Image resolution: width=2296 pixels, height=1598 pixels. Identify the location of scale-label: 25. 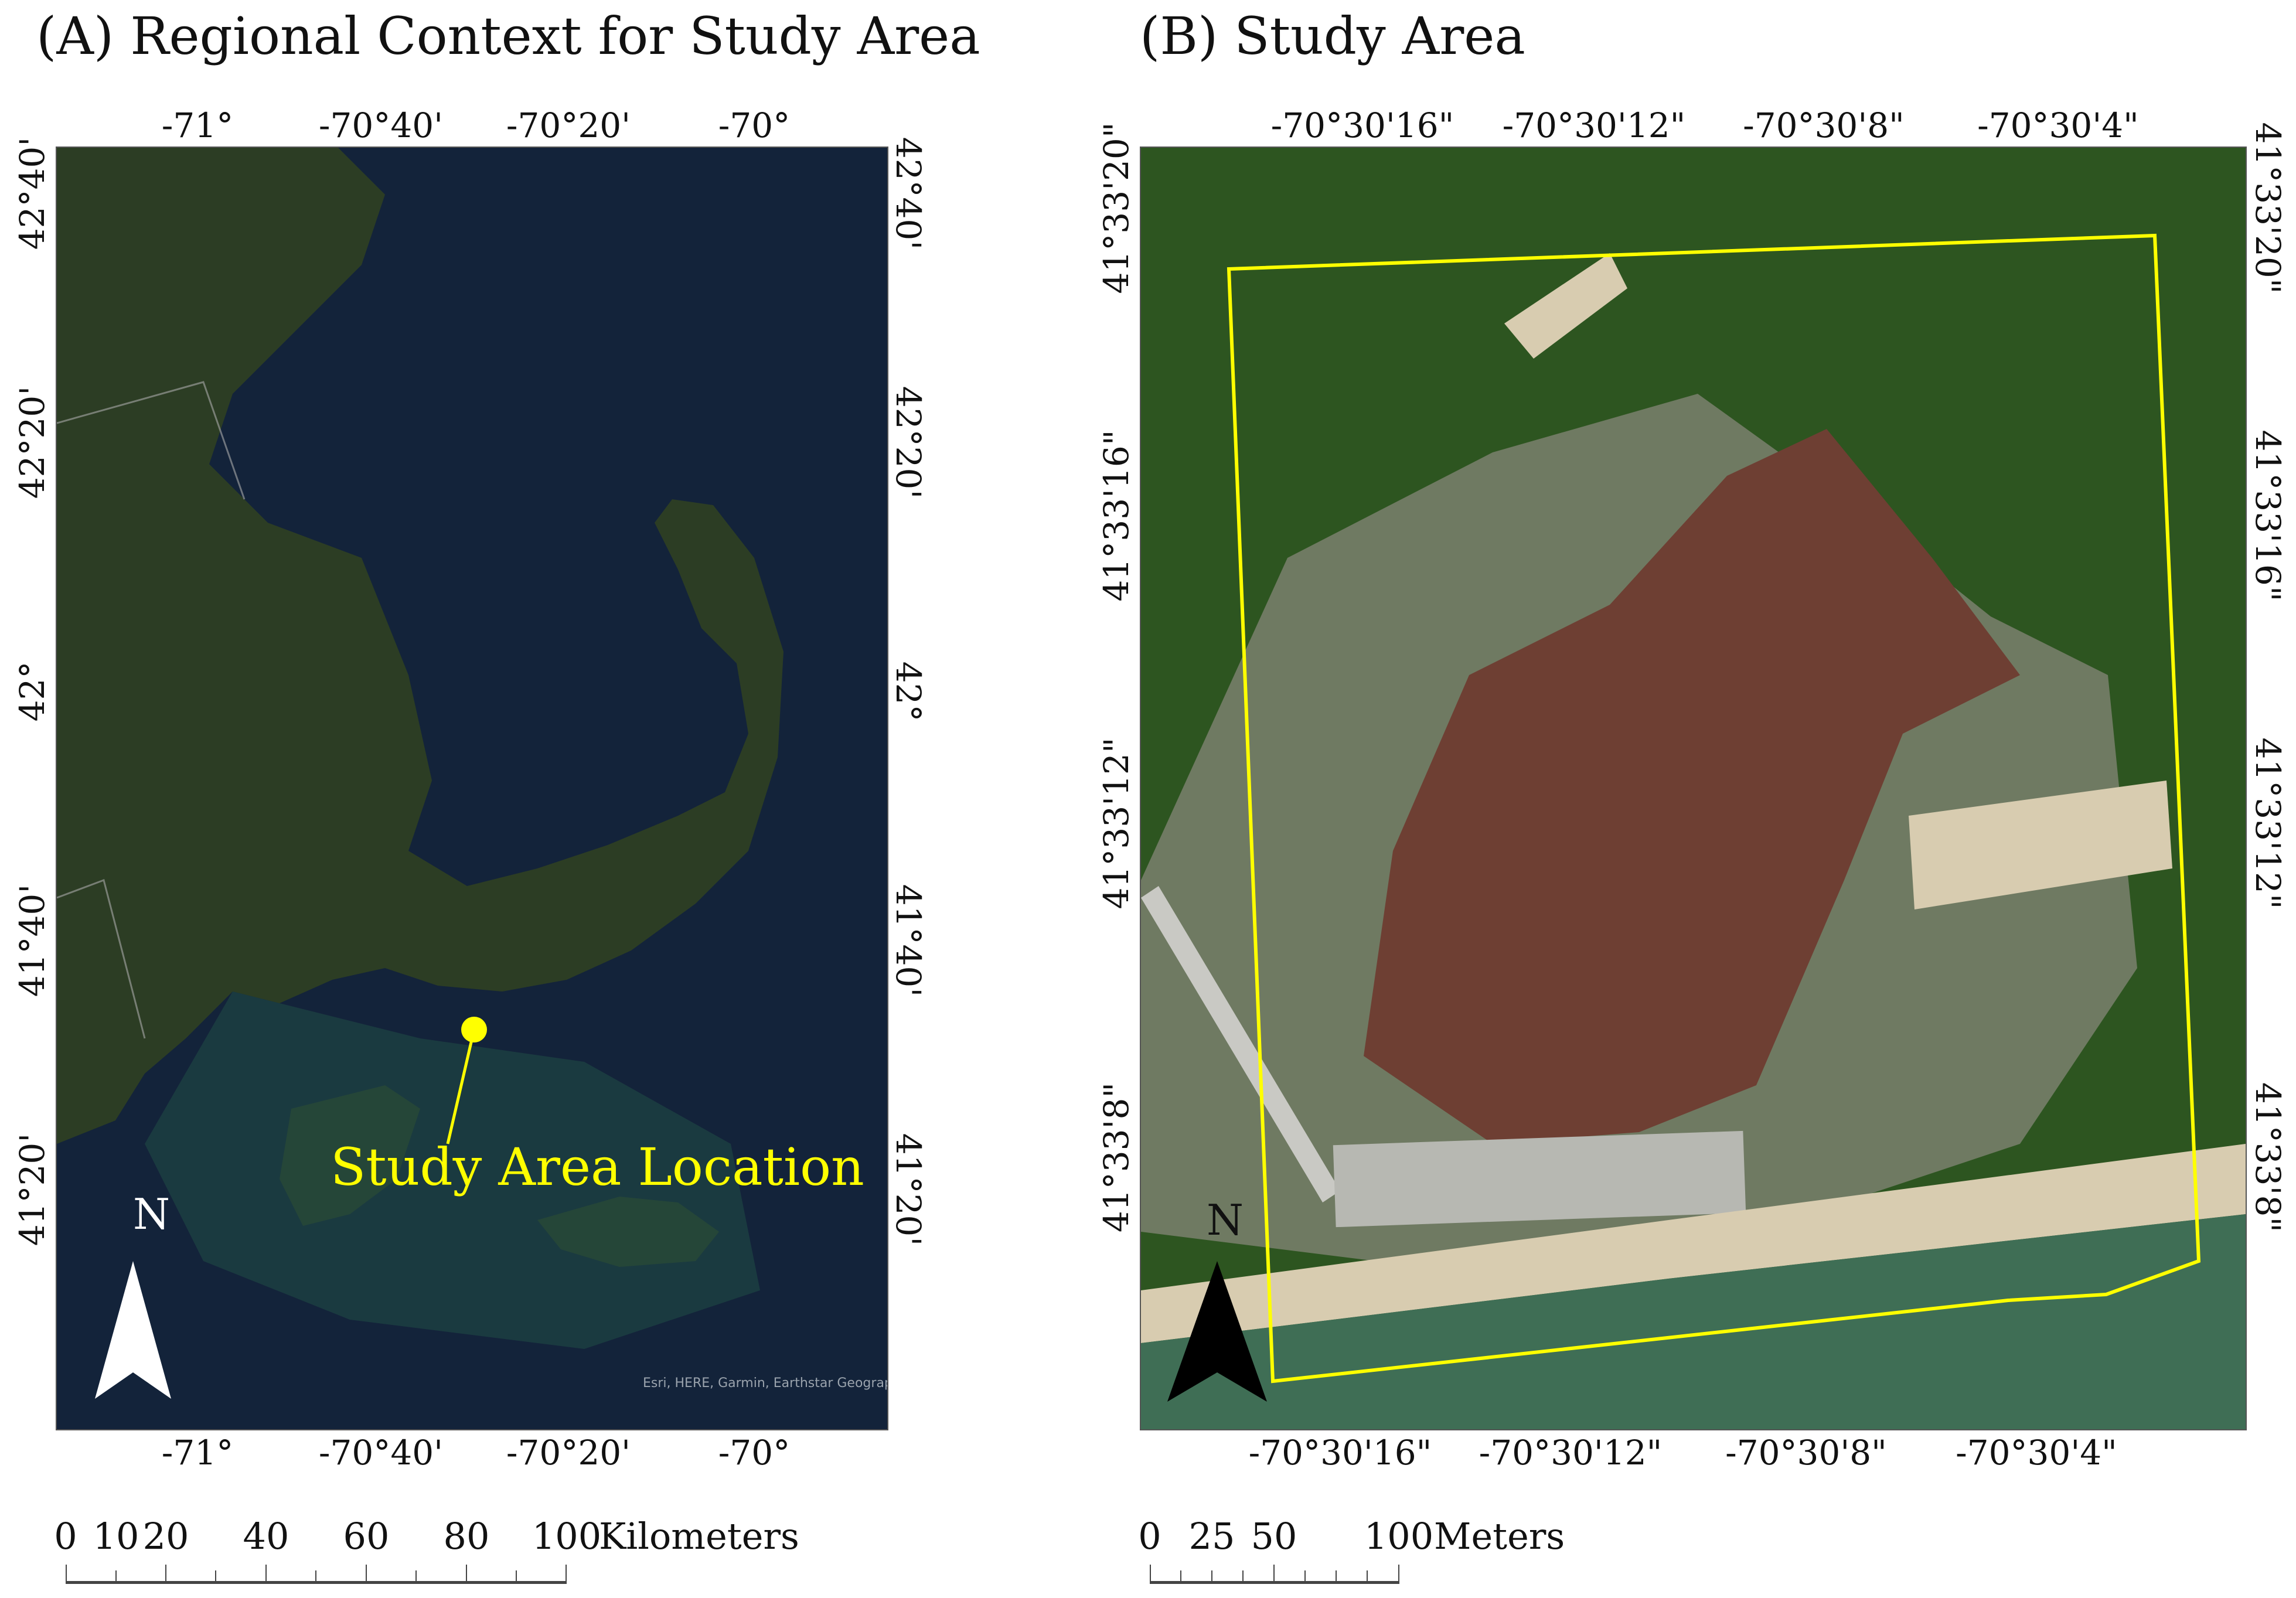
(1211, 1536).